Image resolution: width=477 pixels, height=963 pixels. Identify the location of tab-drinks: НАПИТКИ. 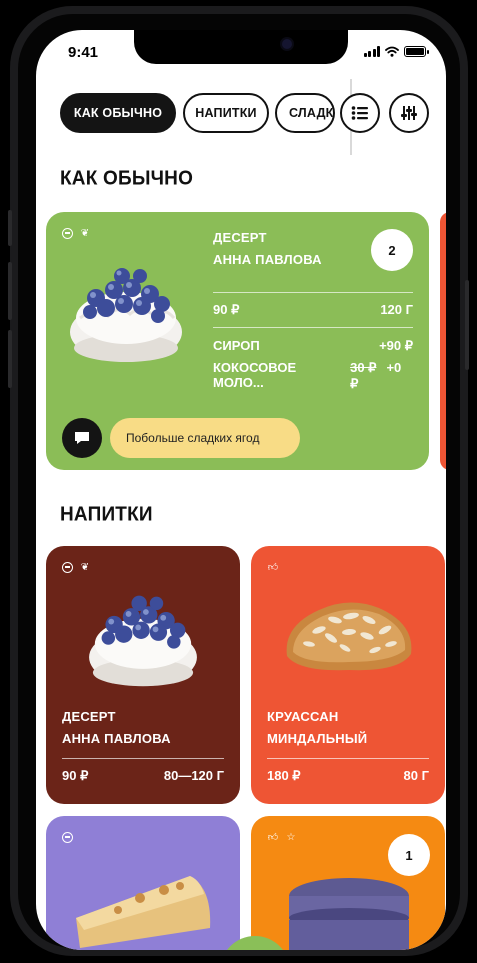
(226, 113).